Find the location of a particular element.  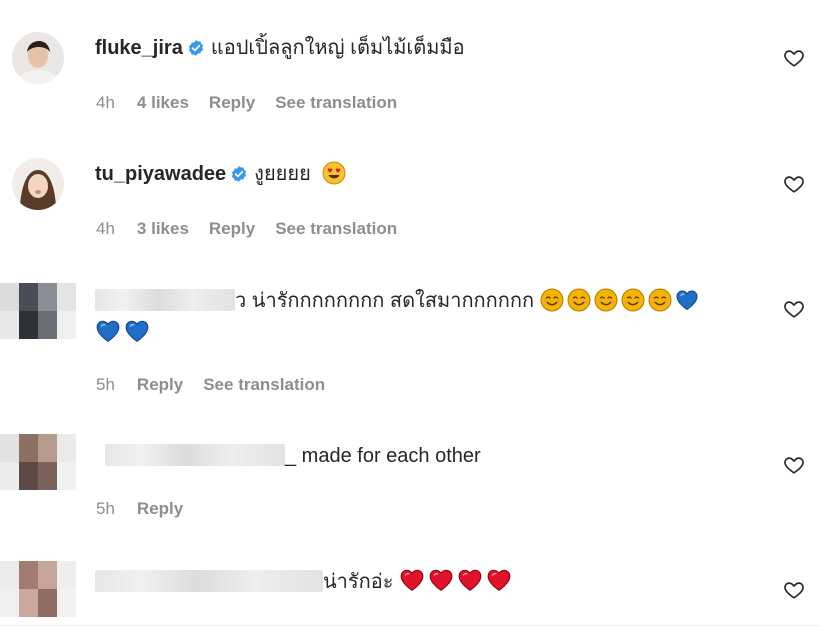

comment-text-row: _ made for each other is located at coordinates (288, 456).